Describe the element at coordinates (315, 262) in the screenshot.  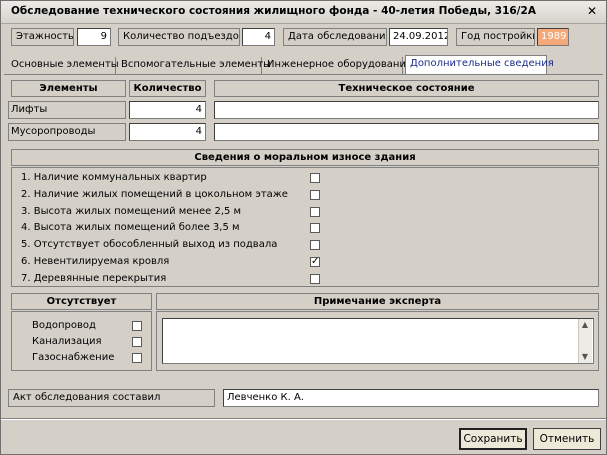
I see `moral-wear-checkbox-checked: ✓` at that location.